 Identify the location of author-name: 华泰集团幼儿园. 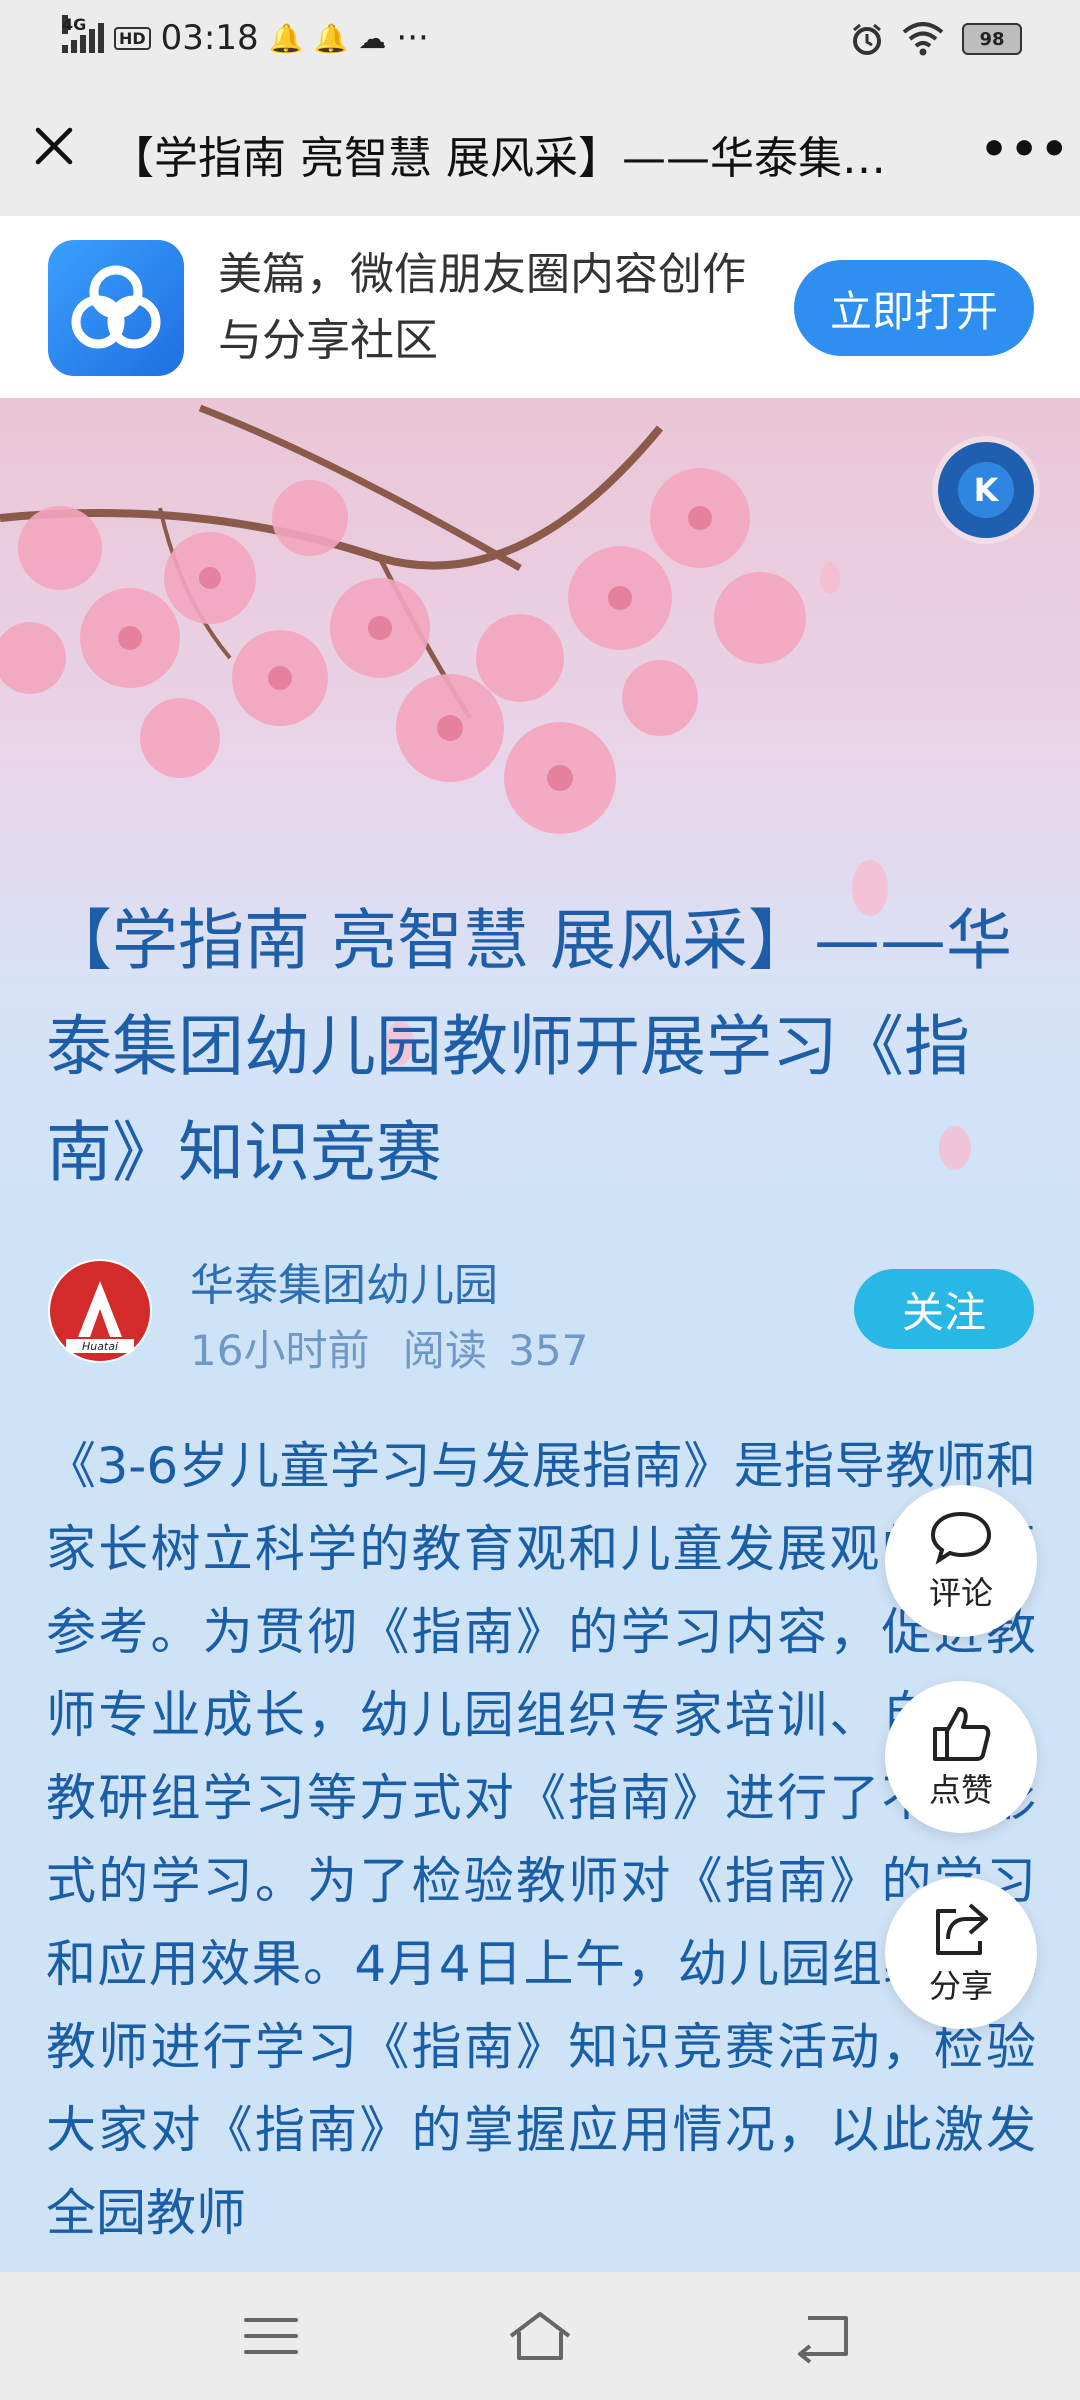
(344, 1281).